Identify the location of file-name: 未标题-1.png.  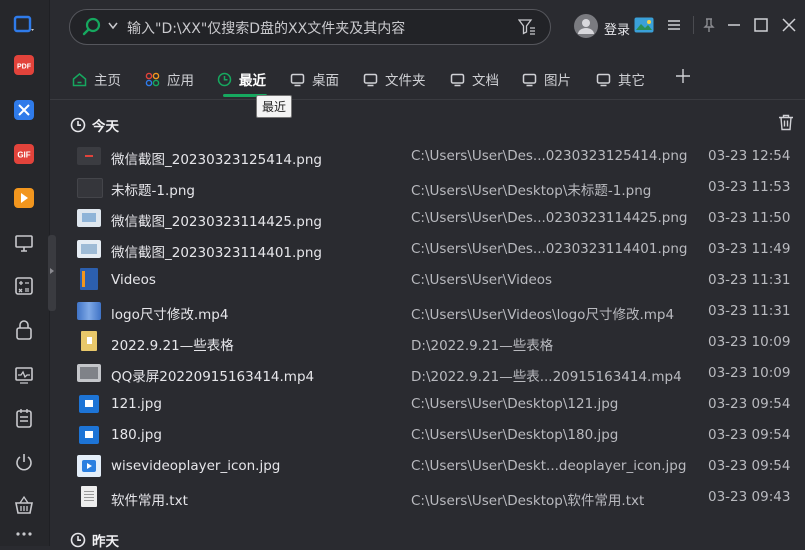
(153, 191).